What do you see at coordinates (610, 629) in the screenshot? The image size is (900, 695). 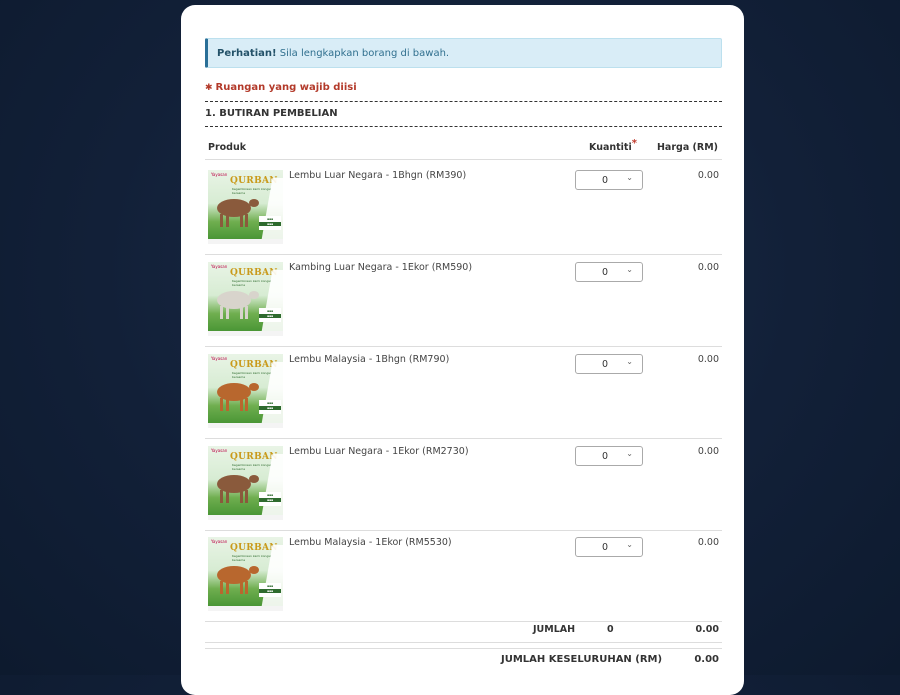 I see `total-quantity: 0` at bounding box center [610, 629].